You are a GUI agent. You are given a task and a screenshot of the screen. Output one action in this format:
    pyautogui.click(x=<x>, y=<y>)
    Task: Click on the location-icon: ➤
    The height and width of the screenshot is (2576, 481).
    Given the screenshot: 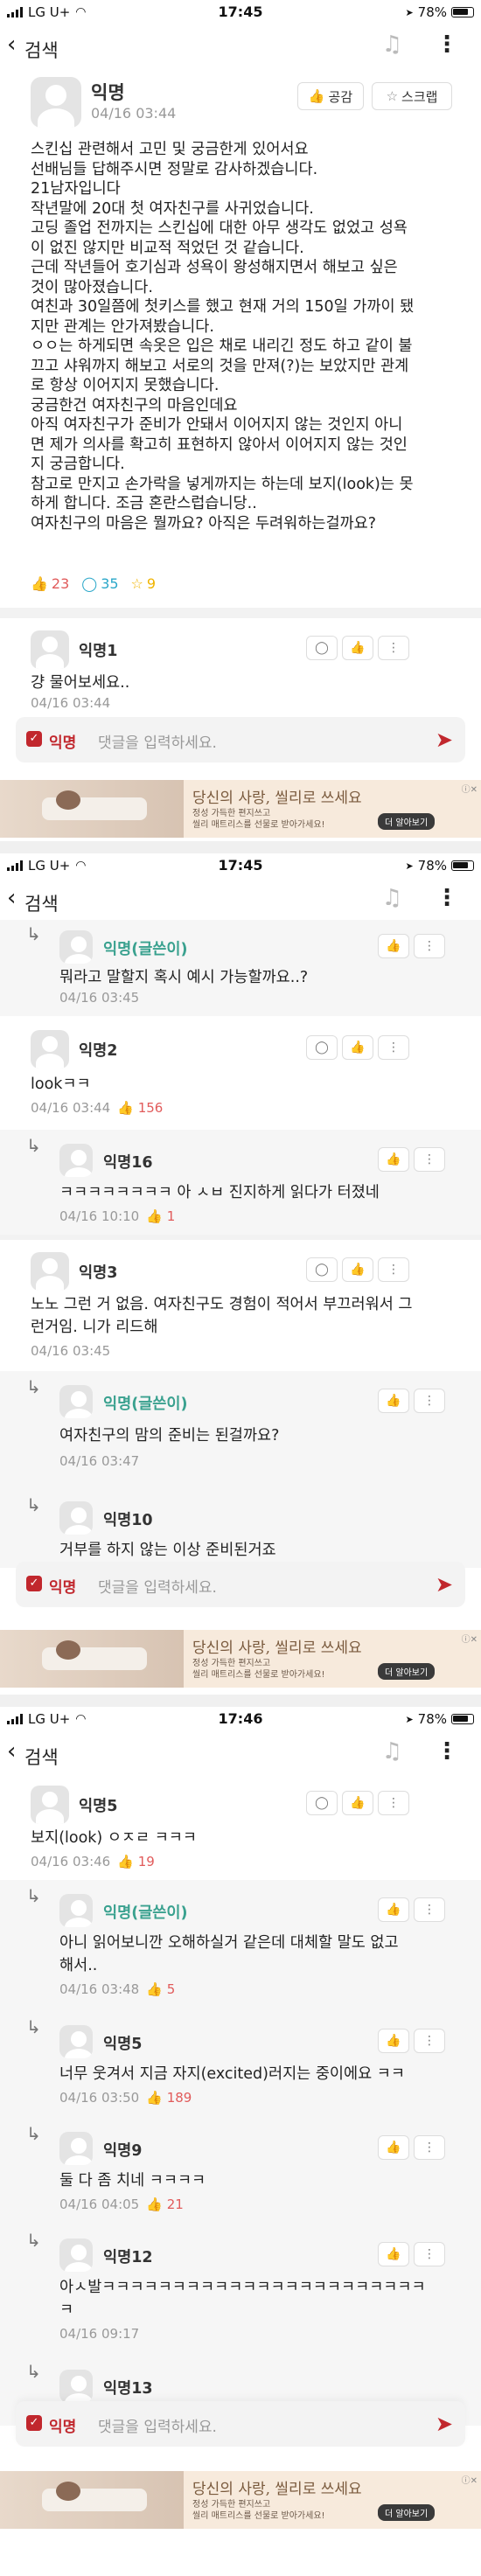 What is the action you would take?
    pyautogui.click(x=409, y=1719)
    